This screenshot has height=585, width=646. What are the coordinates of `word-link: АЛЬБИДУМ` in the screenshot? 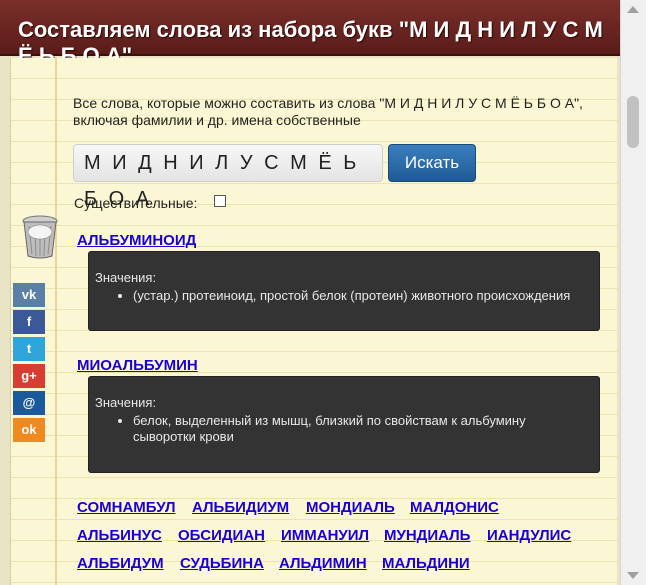 It's located at (120, 563).